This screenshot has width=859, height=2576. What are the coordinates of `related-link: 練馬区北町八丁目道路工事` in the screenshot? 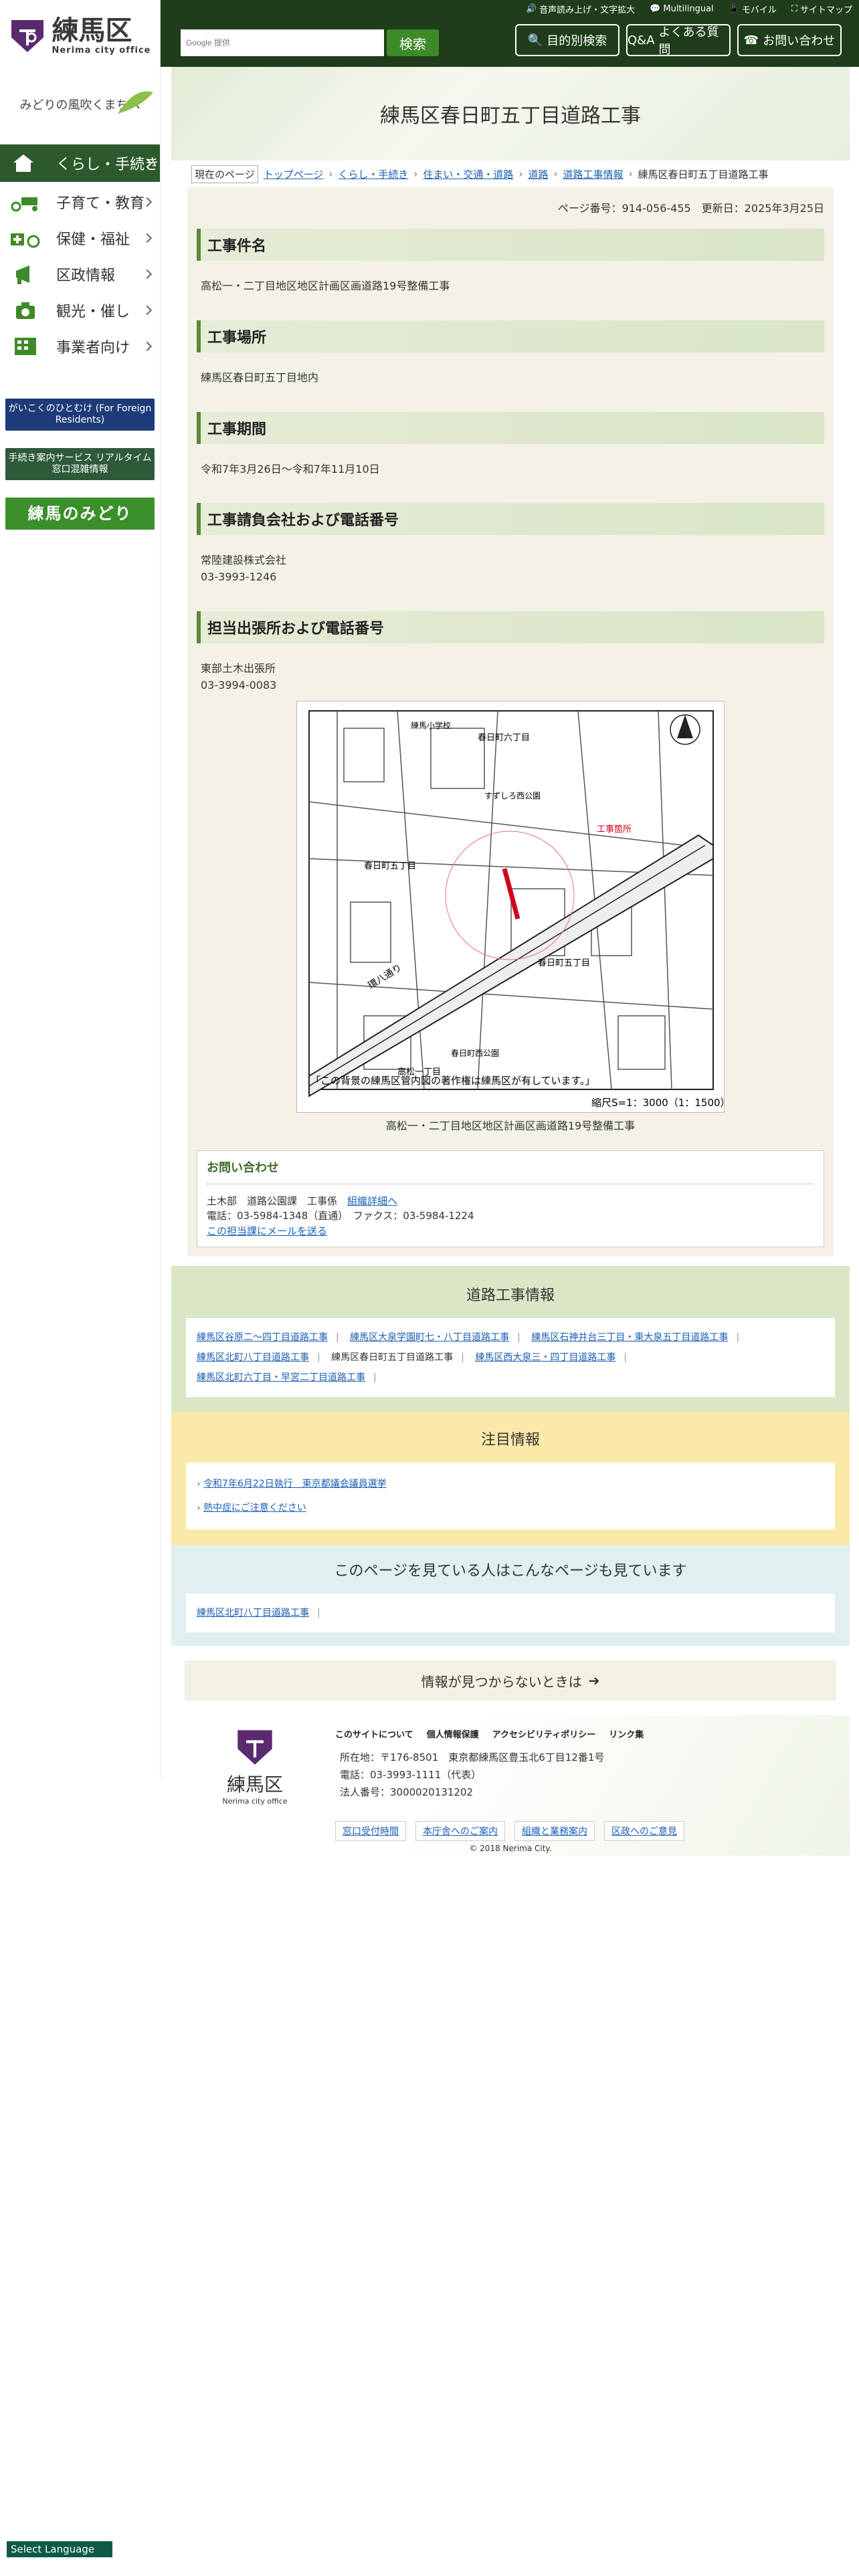 It's located at (253, 1613).